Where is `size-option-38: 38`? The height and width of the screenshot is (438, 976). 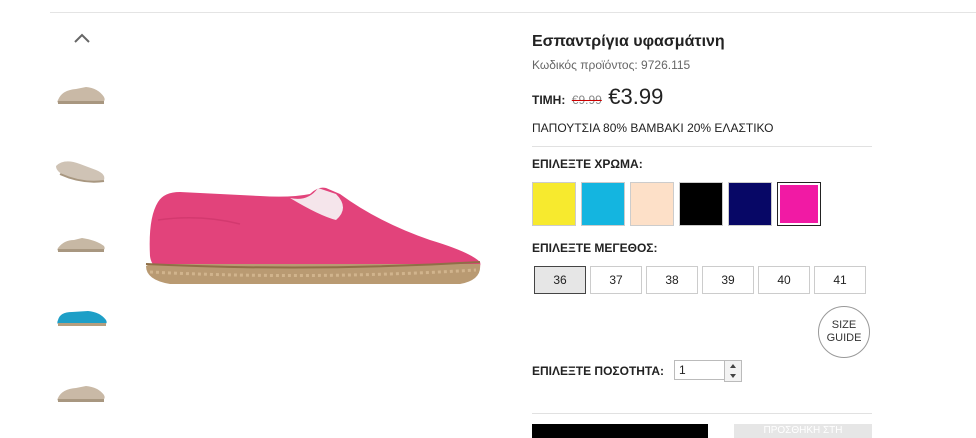
size-option-38: 38 is located at coordinates (672, 280).